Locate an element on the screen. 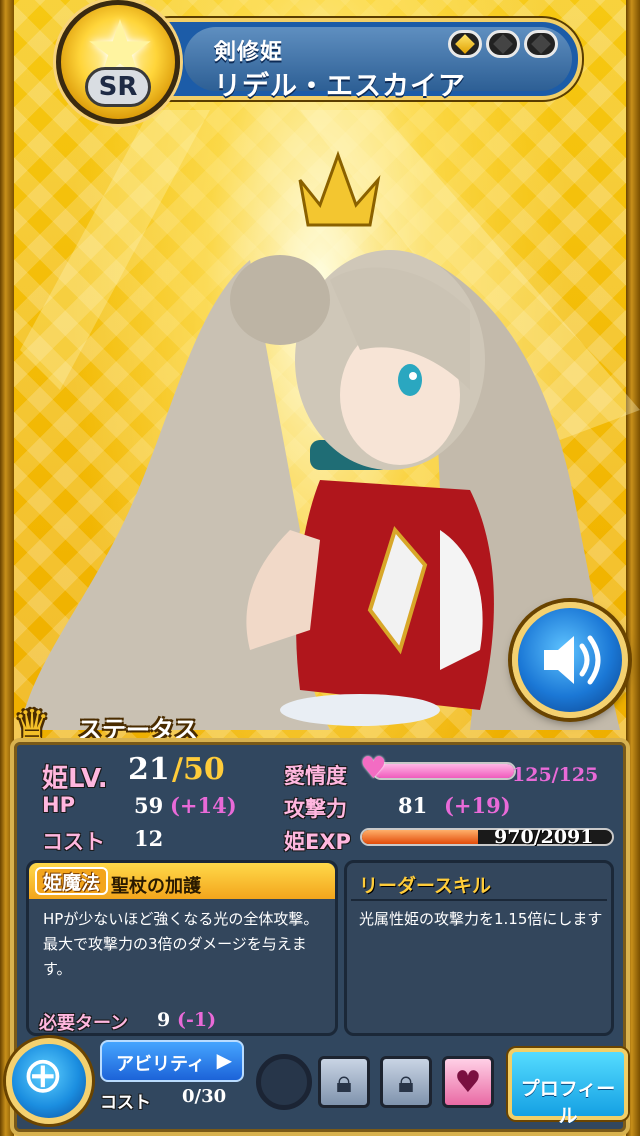 The image size is (640, 1136). level-value: 21 is located at coordinates (149, 769).